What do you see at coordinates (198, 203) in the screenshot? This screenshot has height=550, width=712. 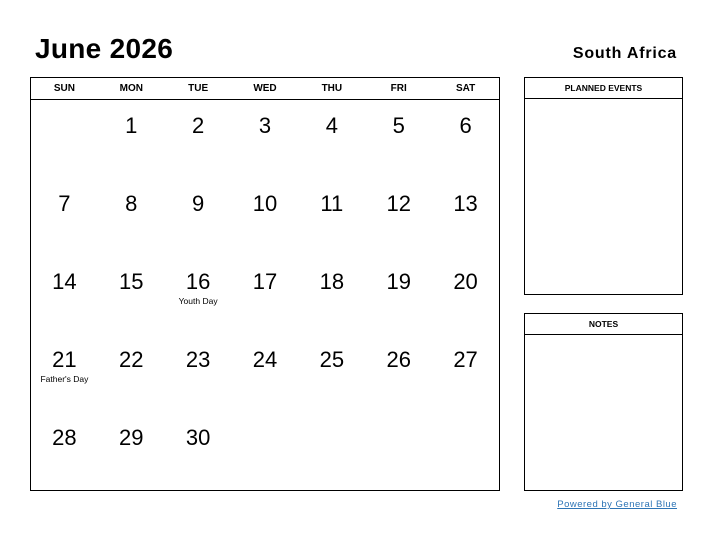 I see `day-number: 9` at bounding box center [198, 203].